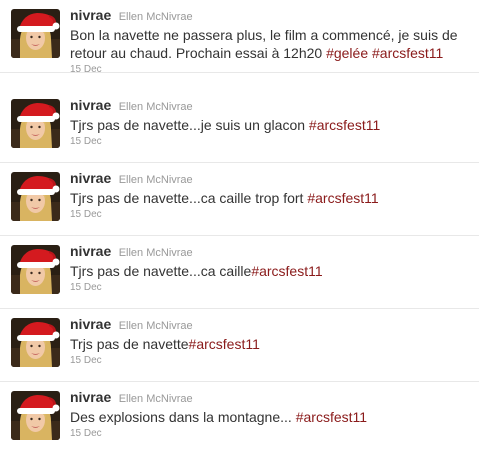 The height and width of the screenshot is (455, 479). Describe the element at coordinates (129, 344) in the screenshot. I see `tweet-text-body: Trjs pas de navette` at that location.